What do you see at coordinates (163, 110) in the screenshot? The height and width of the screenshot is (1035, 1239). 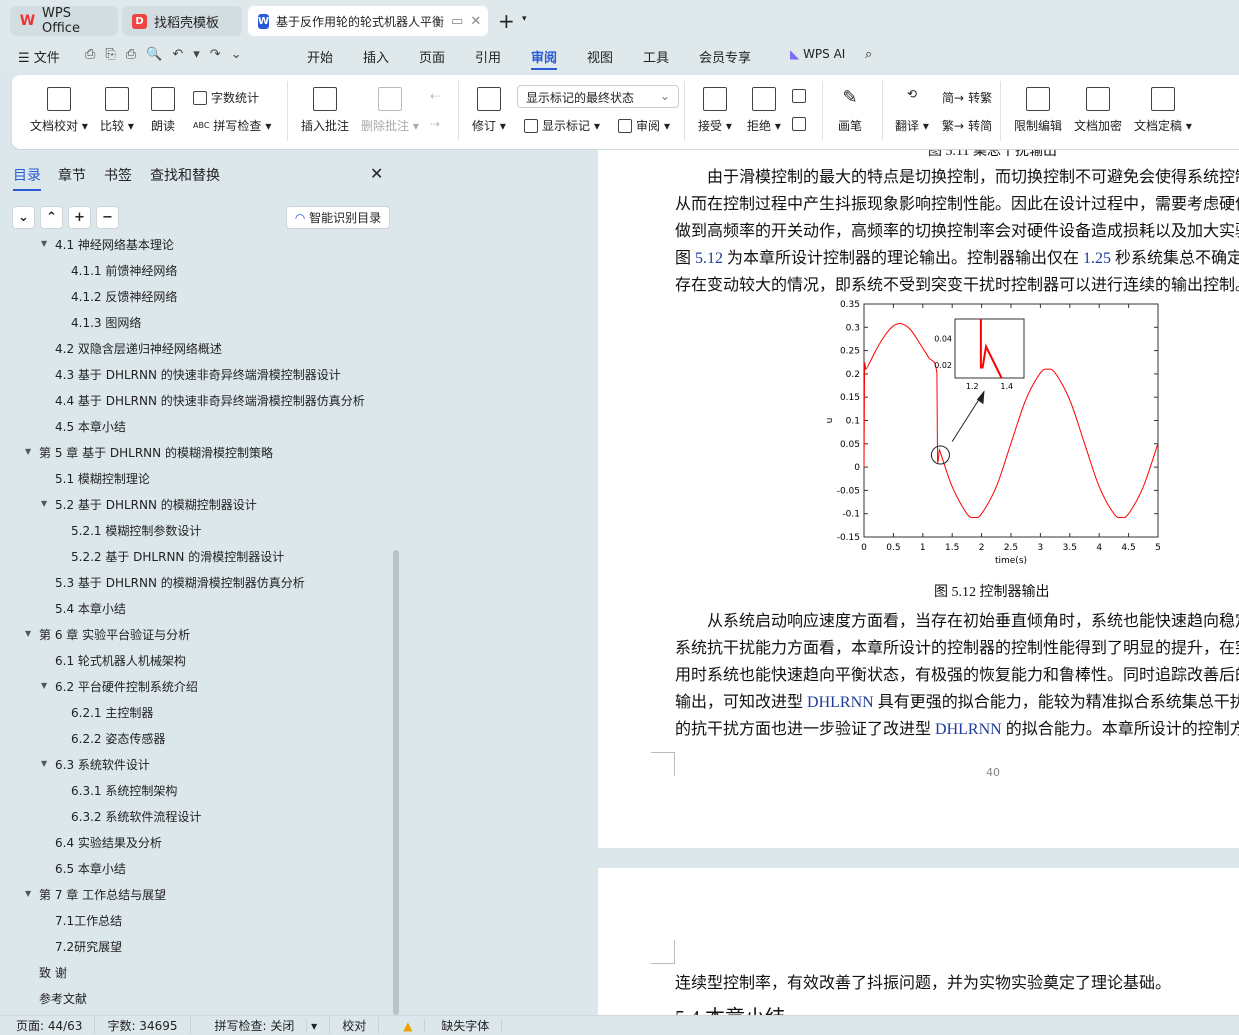 I see `read-aloud-button: 朗读` at bounding box center [163, 110].